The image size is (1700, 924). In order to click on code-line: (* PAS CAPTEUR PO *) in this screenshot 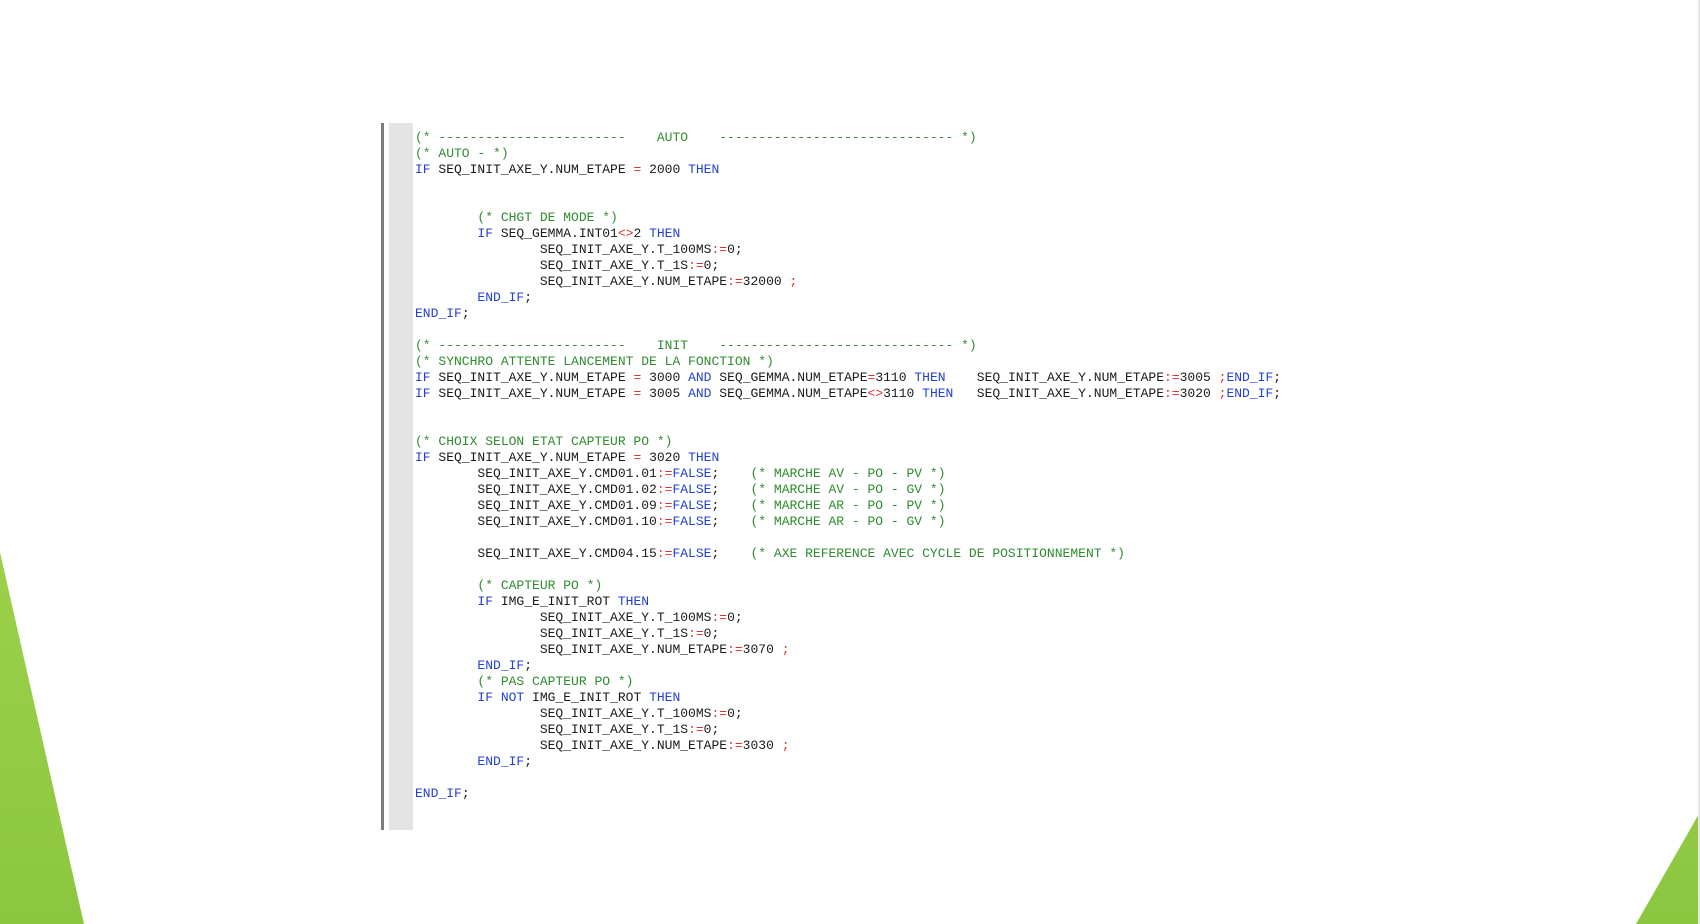, I will do `click(848, 682)`.